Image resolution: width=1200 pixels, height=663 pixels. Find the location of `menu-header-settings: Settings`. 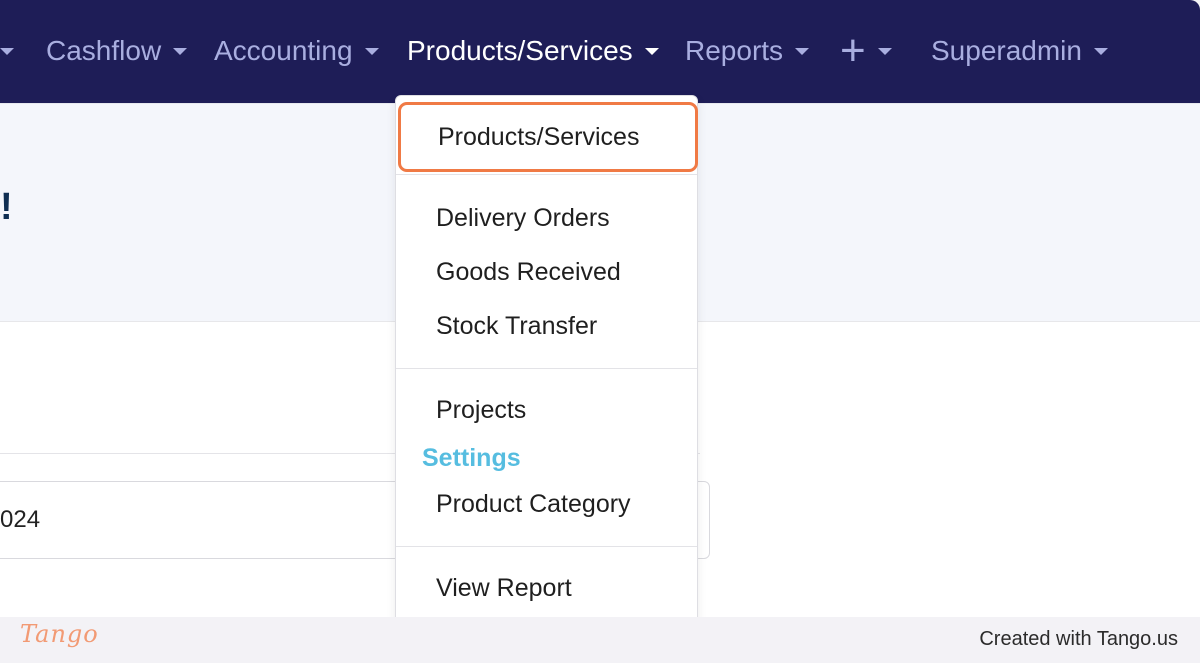

menu-header-settings: Settings is located at coordinates (471, 458).